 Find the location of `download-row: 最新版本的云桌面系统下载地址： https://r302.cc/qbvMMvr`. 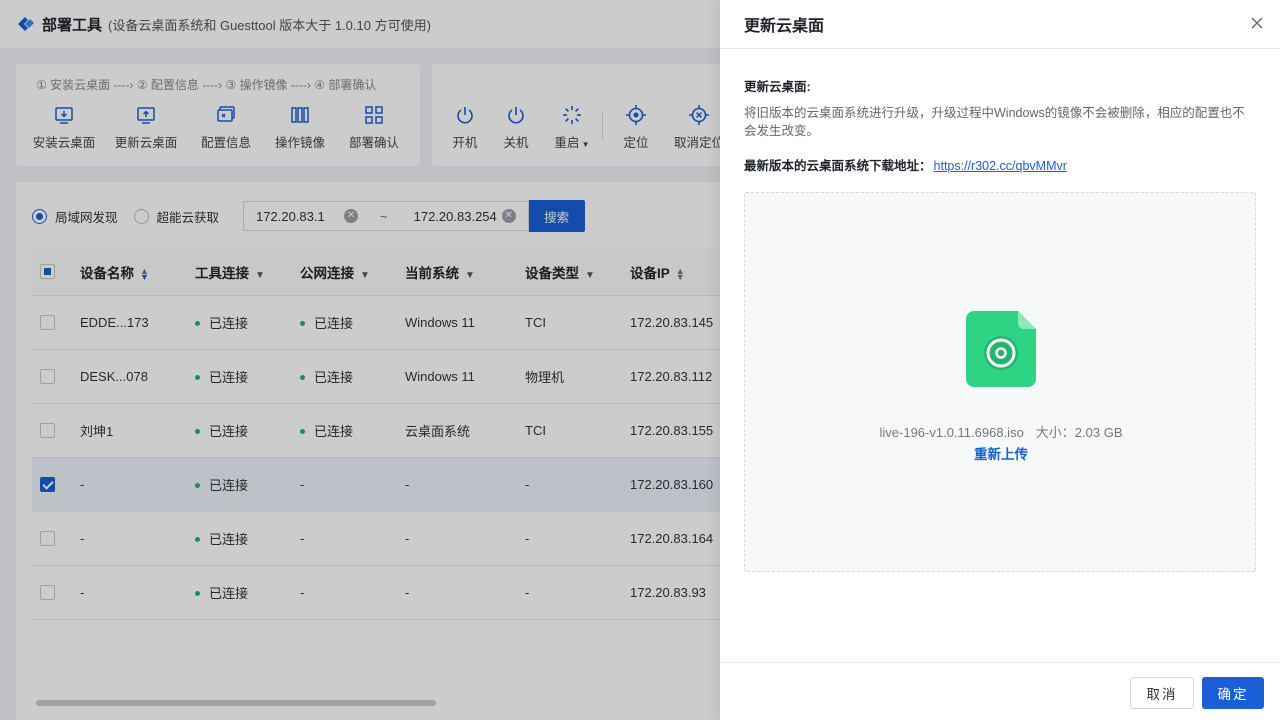

download-row: 最新版本的云桌面系统下载地址： https://r302.cc/qbvMMvr is located at coordinates (1000, 164).